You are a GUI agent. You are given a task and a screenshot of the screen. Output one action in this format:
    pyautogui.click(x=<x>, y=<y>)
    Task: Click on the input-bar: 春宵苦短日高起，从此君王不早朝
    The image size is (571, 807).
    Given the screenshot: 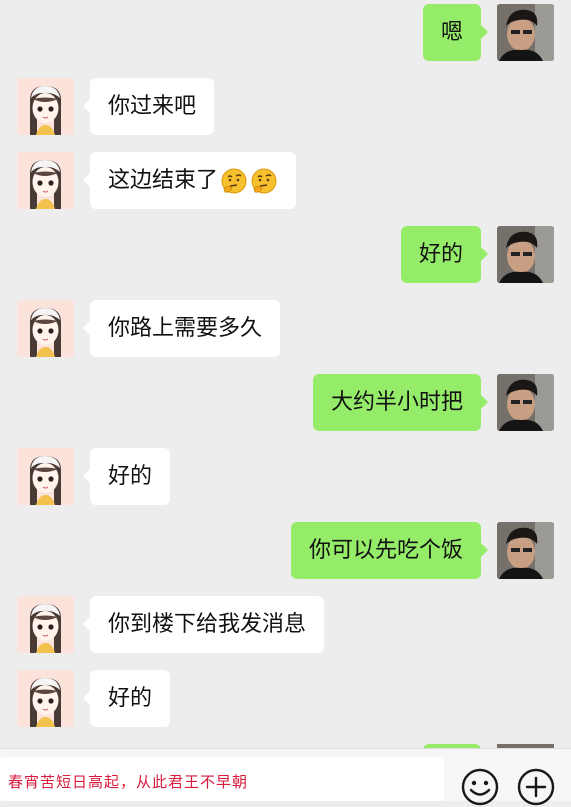 What is the action you would take?
    pyautogui.click(x=285, y=777)
    